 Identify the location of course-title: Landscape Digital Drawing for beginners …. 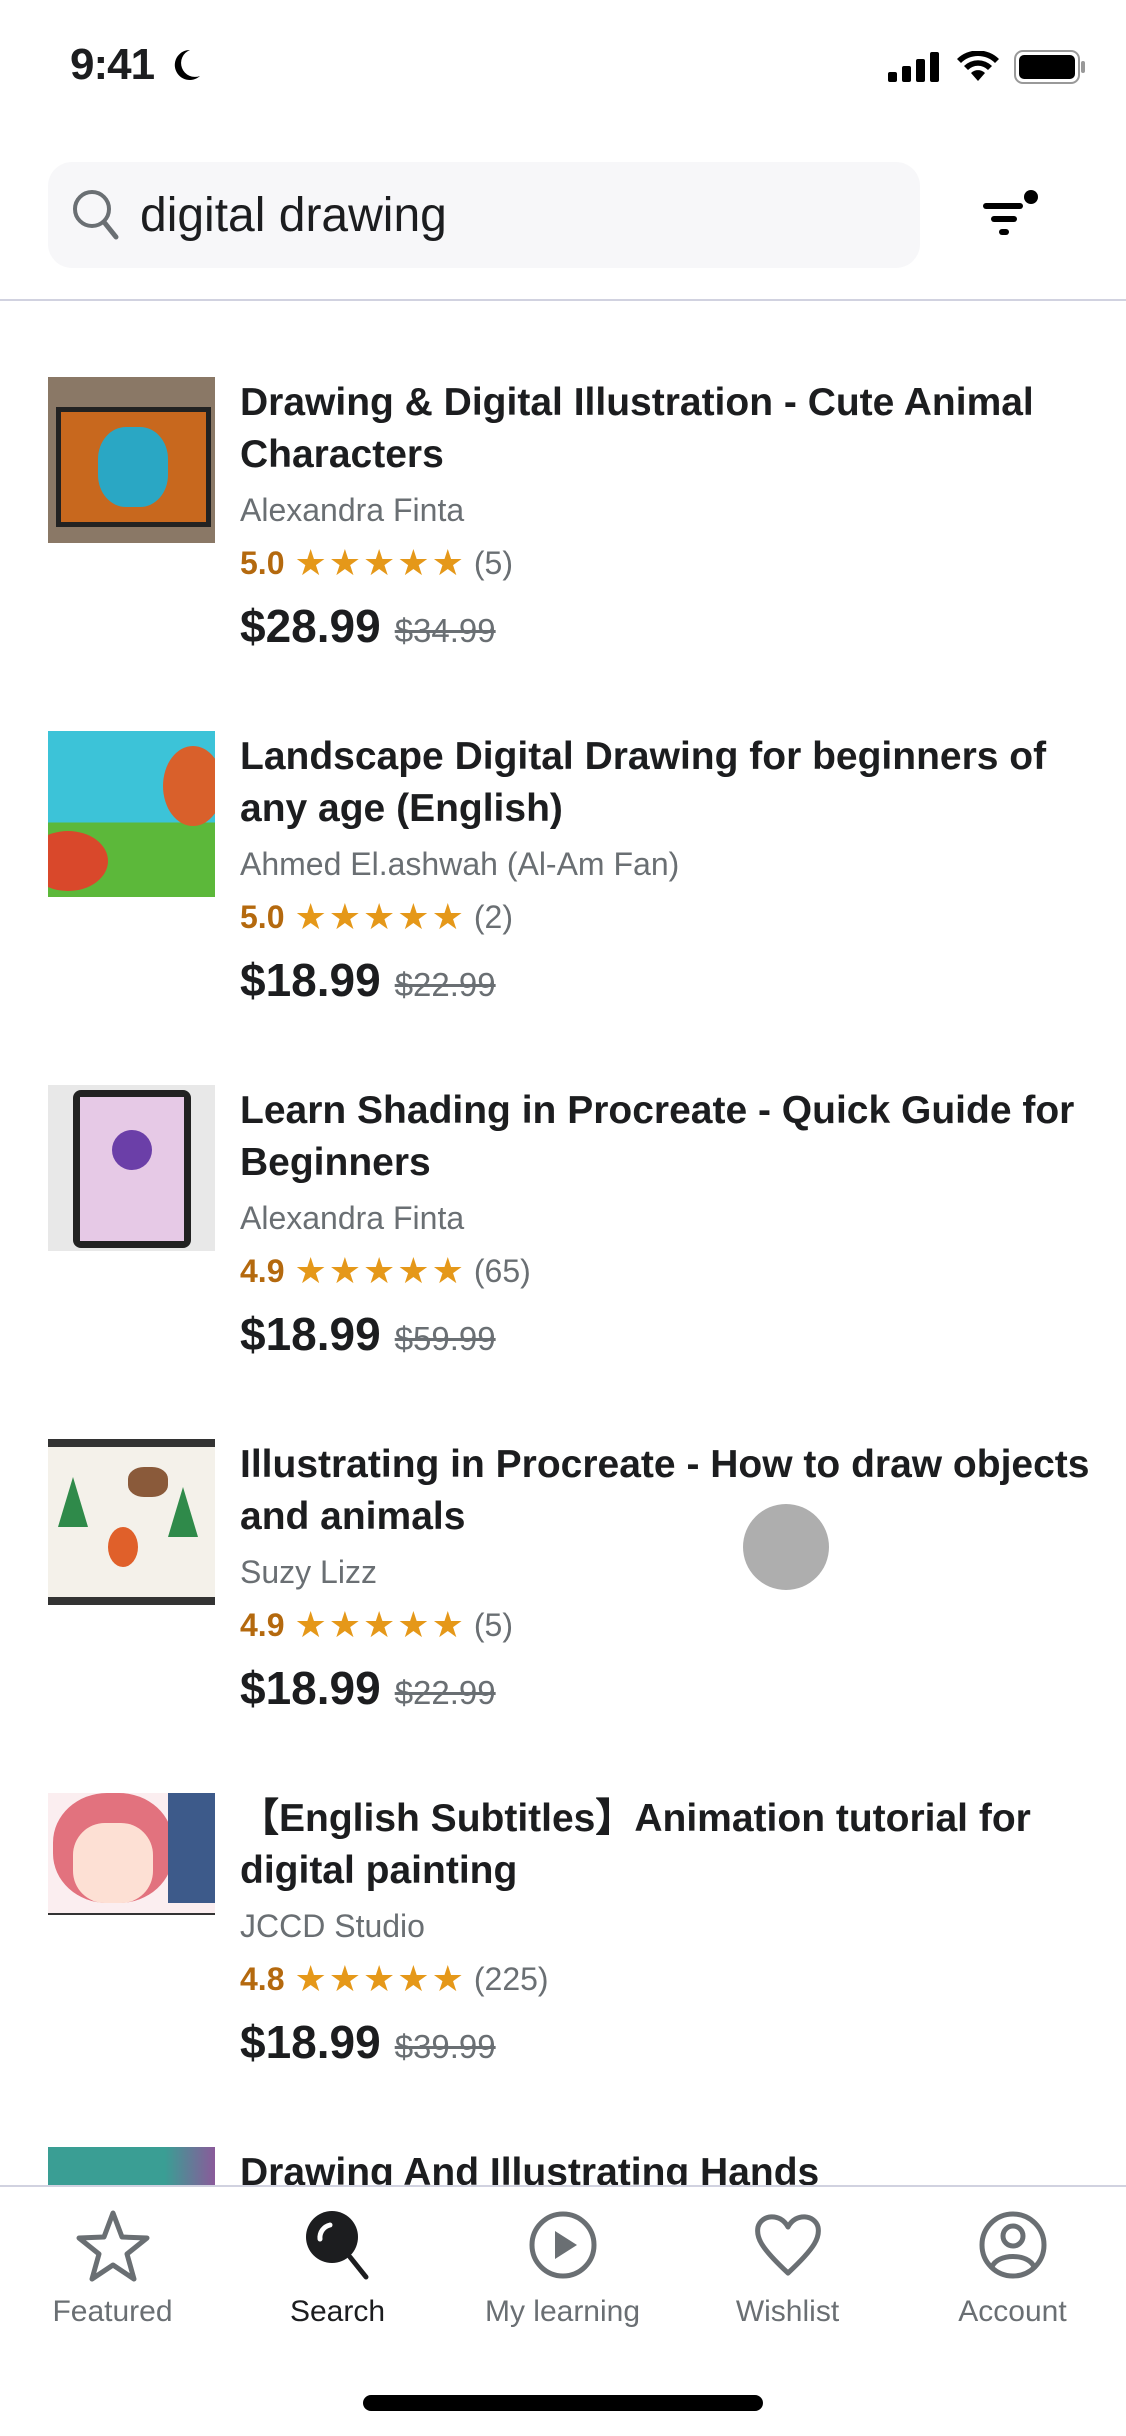
(665, 783).